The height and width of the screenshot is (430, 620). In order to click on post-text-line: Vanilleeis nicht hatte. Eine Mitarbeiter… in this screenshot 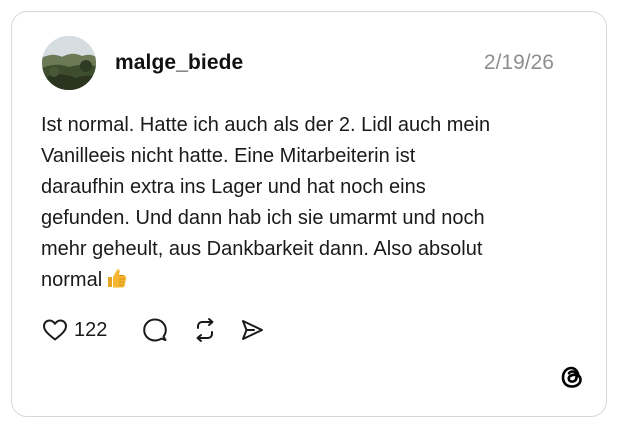, I will do `click(228, 156)`.